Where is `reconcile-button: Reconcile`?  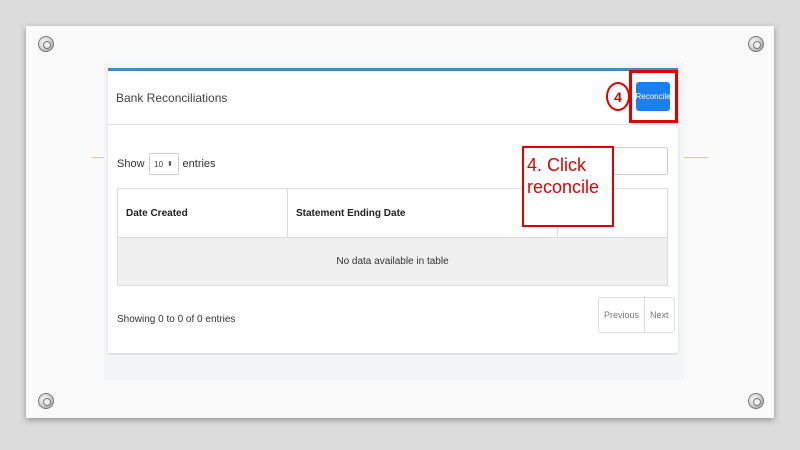 reconcile-button: Reconcile is located at coordinates (653, 96).